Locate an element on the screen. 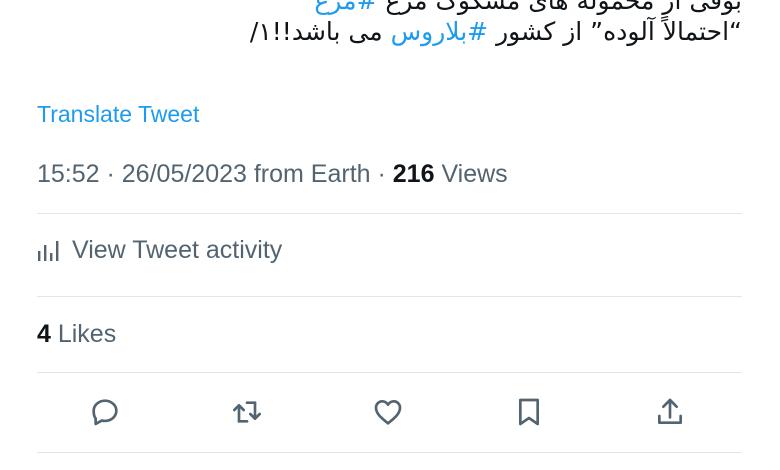 The height and width of the screenshot is (470, 780). retweet-button is located at coordinates (247, 412).